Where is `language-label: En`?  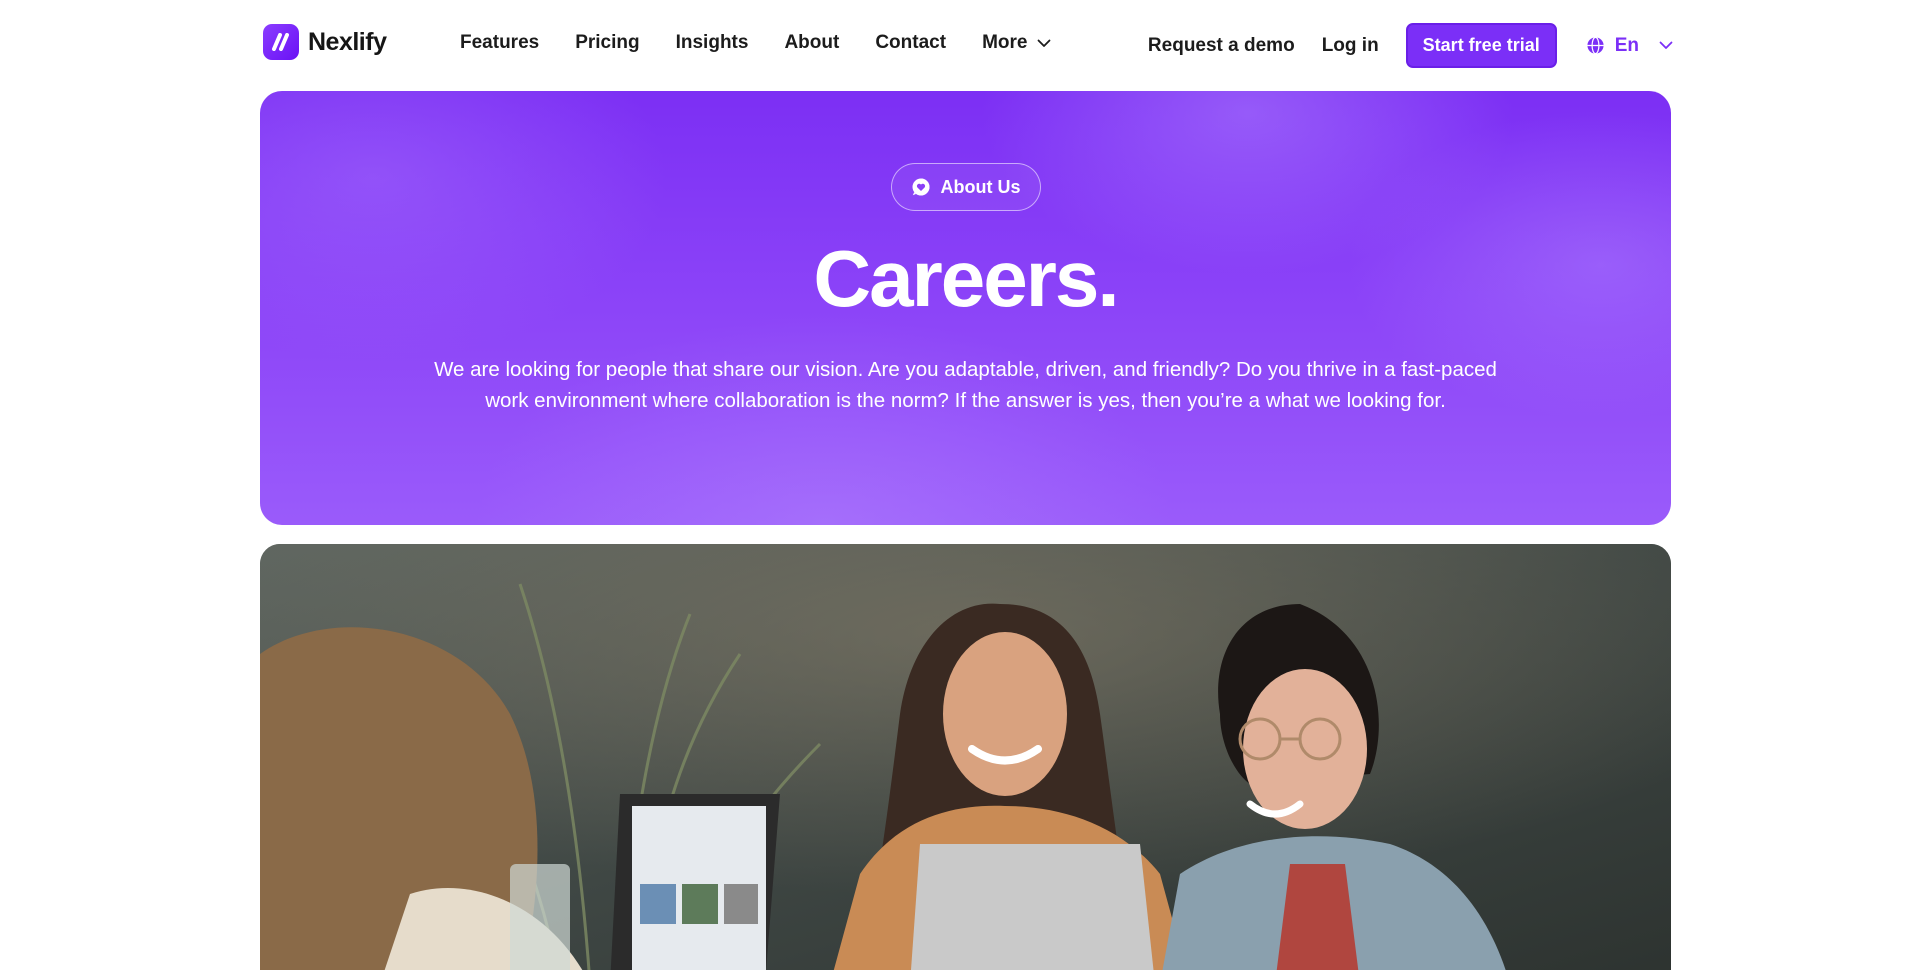
language-label: En is located at coordinates (1626, 45).